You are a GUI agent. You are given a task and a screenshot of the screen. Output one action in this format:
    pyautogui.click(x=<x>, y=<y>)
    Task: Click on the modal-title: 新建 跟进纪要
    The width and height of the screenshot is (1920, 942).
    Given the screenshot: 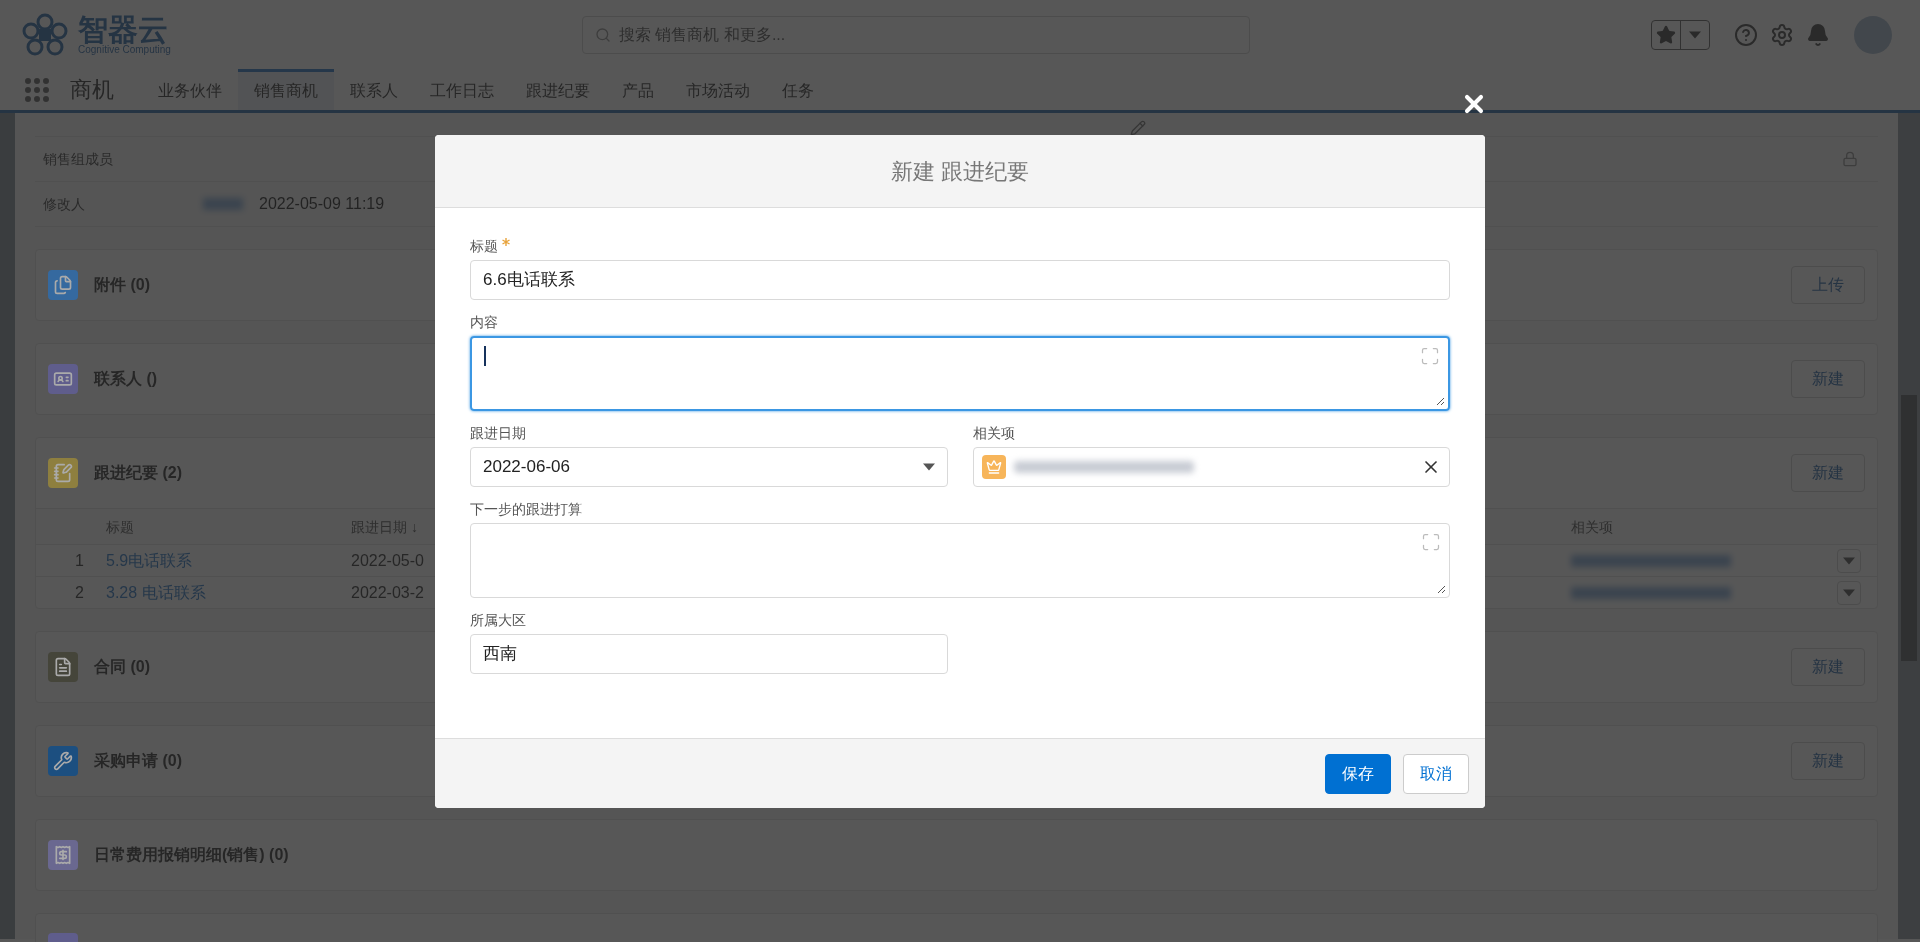 What is the action you would take?
    pyautogui.click(x=960, y=171)
    